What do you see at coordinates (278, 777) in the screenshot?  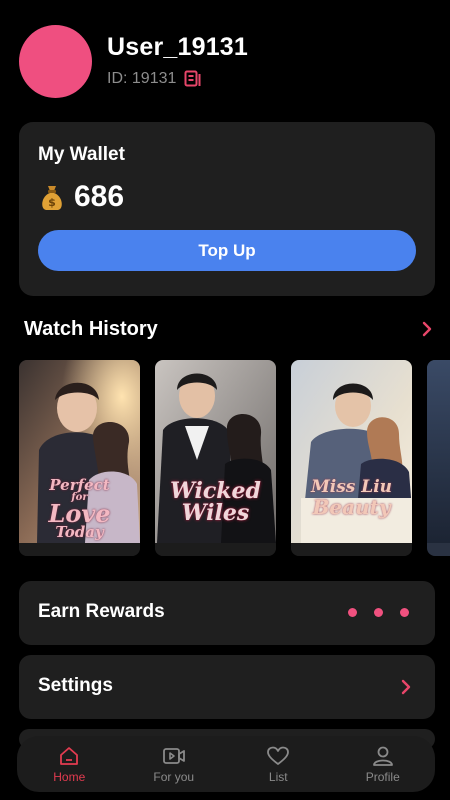 I see `nav-label: List` at bounding box center [278, 777].